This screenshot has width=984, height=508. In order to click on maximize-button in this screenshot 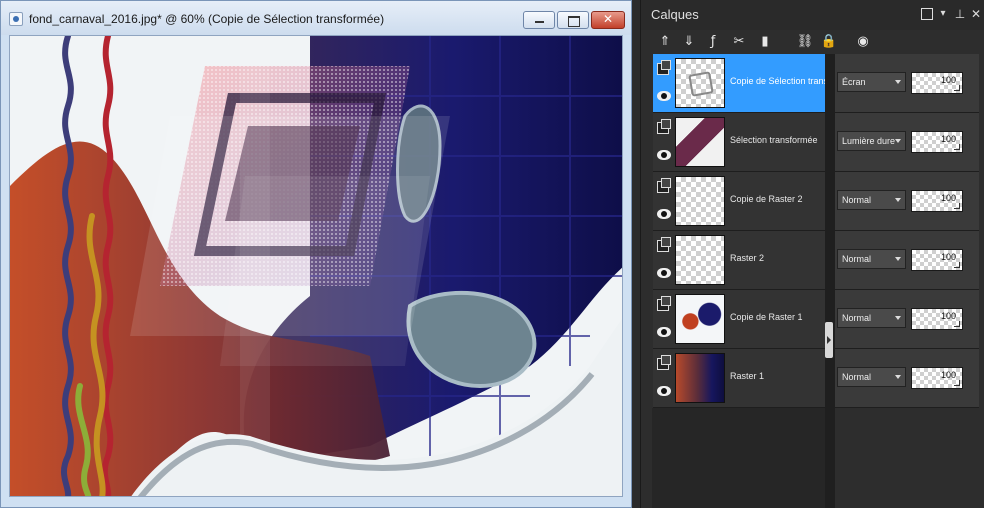, I will do `click(573, 20)`.